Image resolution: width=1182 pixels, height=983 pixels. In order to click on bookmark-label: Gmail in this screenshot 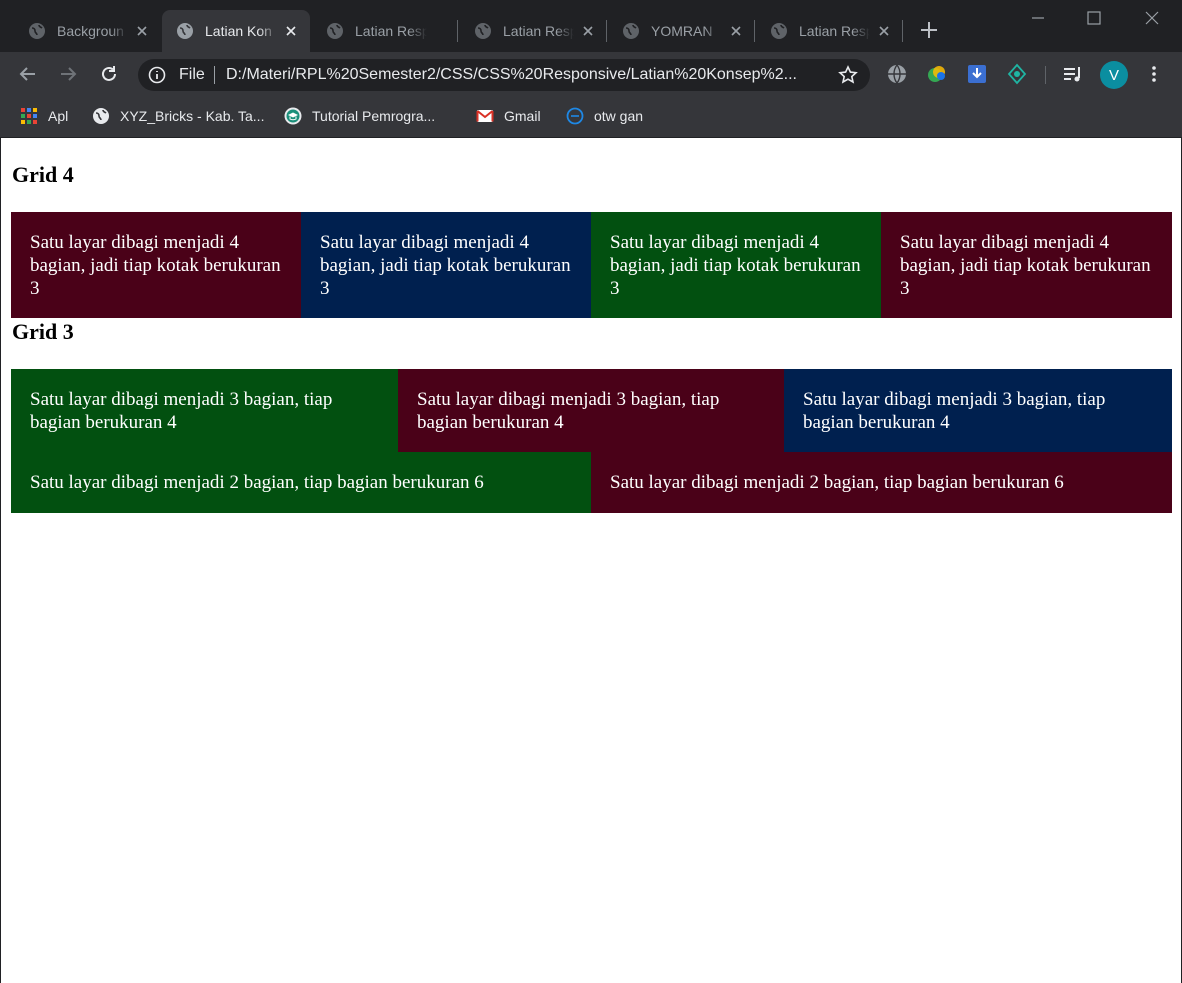, I will do `click(522, 116)`.